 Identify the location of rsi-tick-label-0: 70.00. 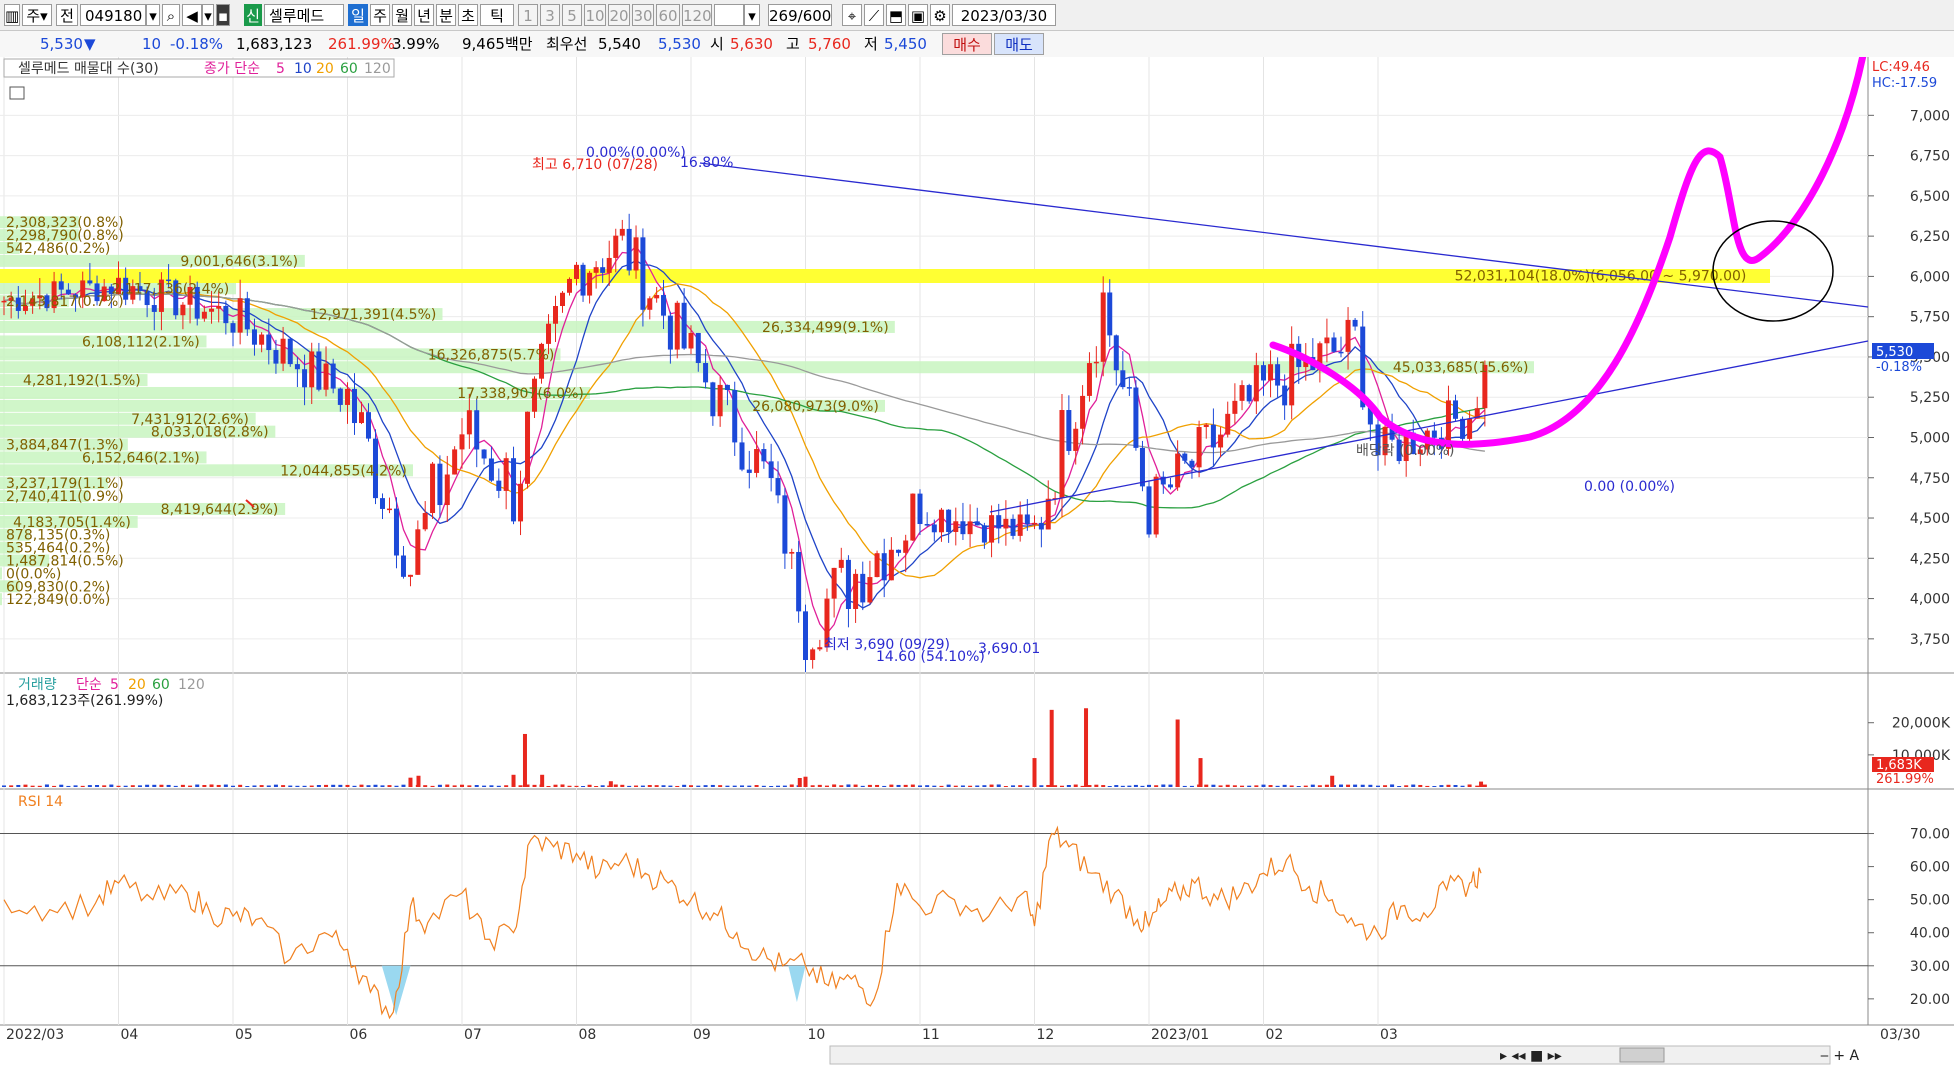
(1930, 835).